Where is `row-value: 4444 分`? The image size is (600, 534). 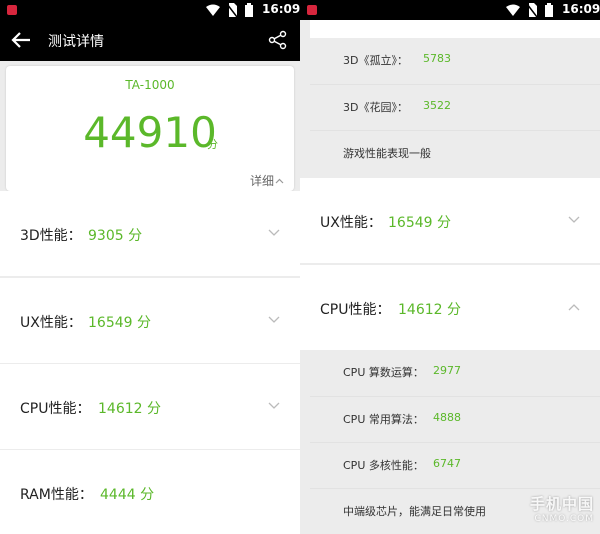 row-value: 4444 分 is located at coordinates (127, 495).